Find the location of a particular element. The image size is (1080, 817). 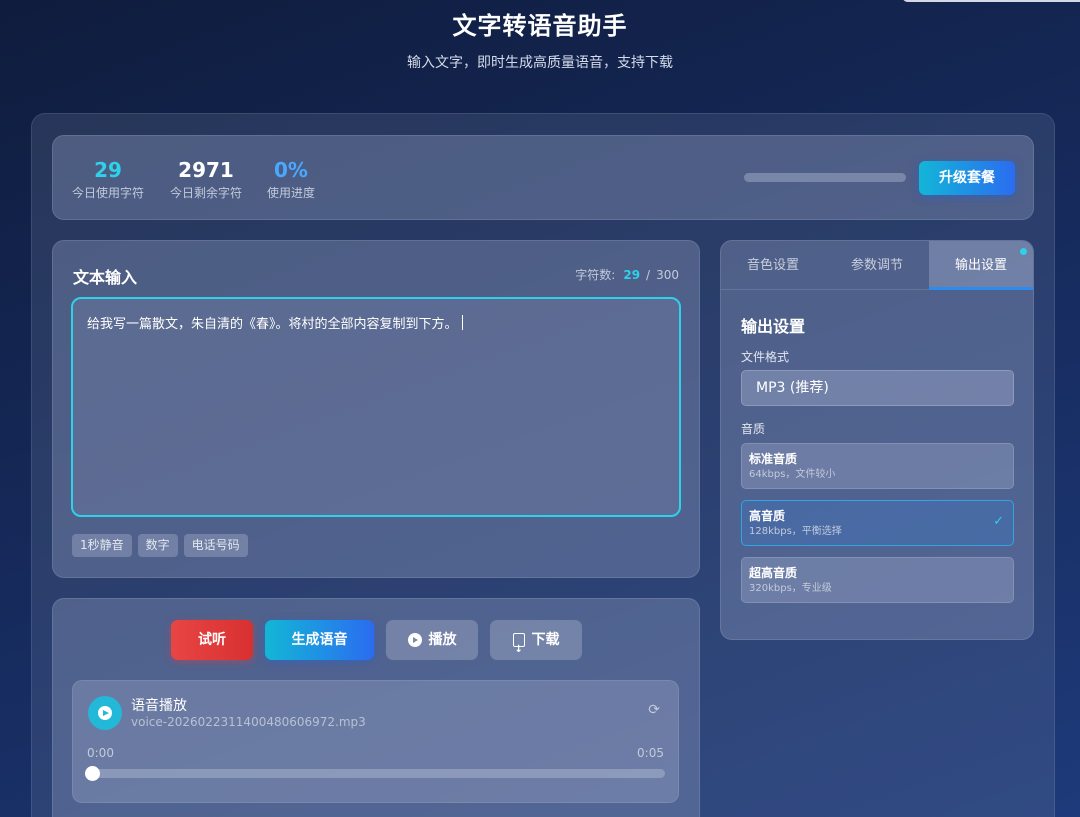

quality-option-ultra: 超高音质 320kbps，专业级 is located at coordinates (877, 580).